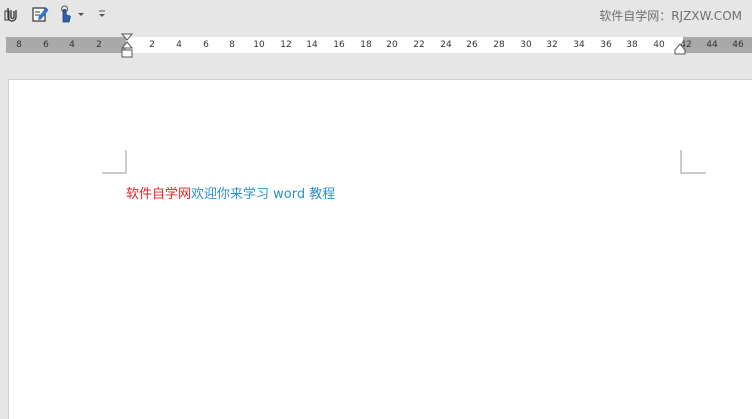 This screenshot has height=419, width=752. What do you see at coordinates (286, 45) in the screenshot?
I see `ruler-tick: 12` at bounding box center [286, 45].